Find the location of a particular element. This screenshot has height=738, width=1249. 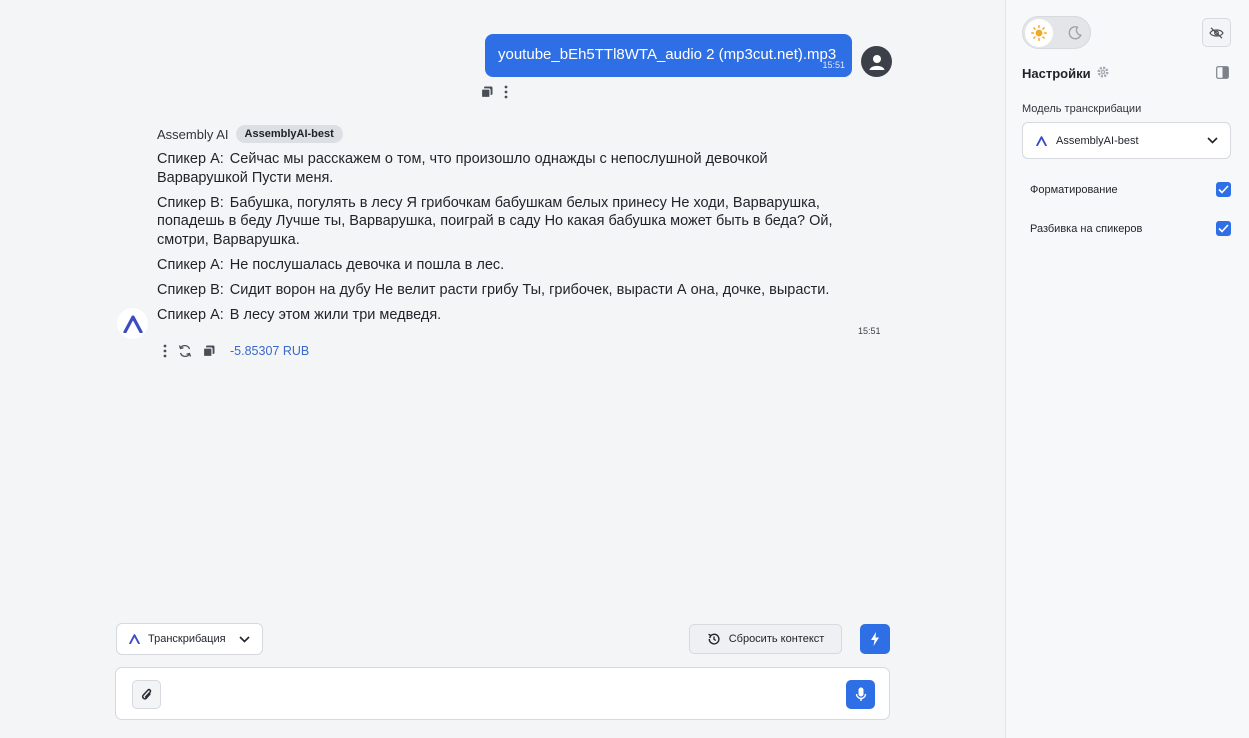

moon-icon is located at coordinates (1075, 33).